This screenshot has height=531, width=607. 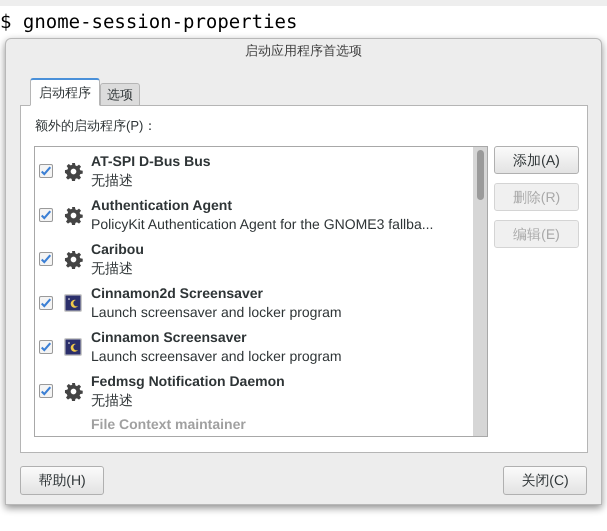 I want to click on tab: 选项, so click(x=120, y=94).